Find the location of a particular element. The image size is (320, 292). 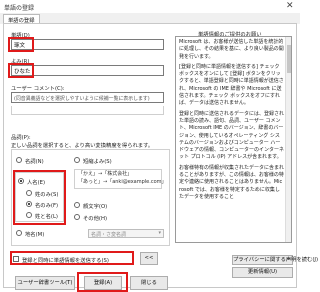

place-name-label: 地名(M) is located at coordinates (34, 234).